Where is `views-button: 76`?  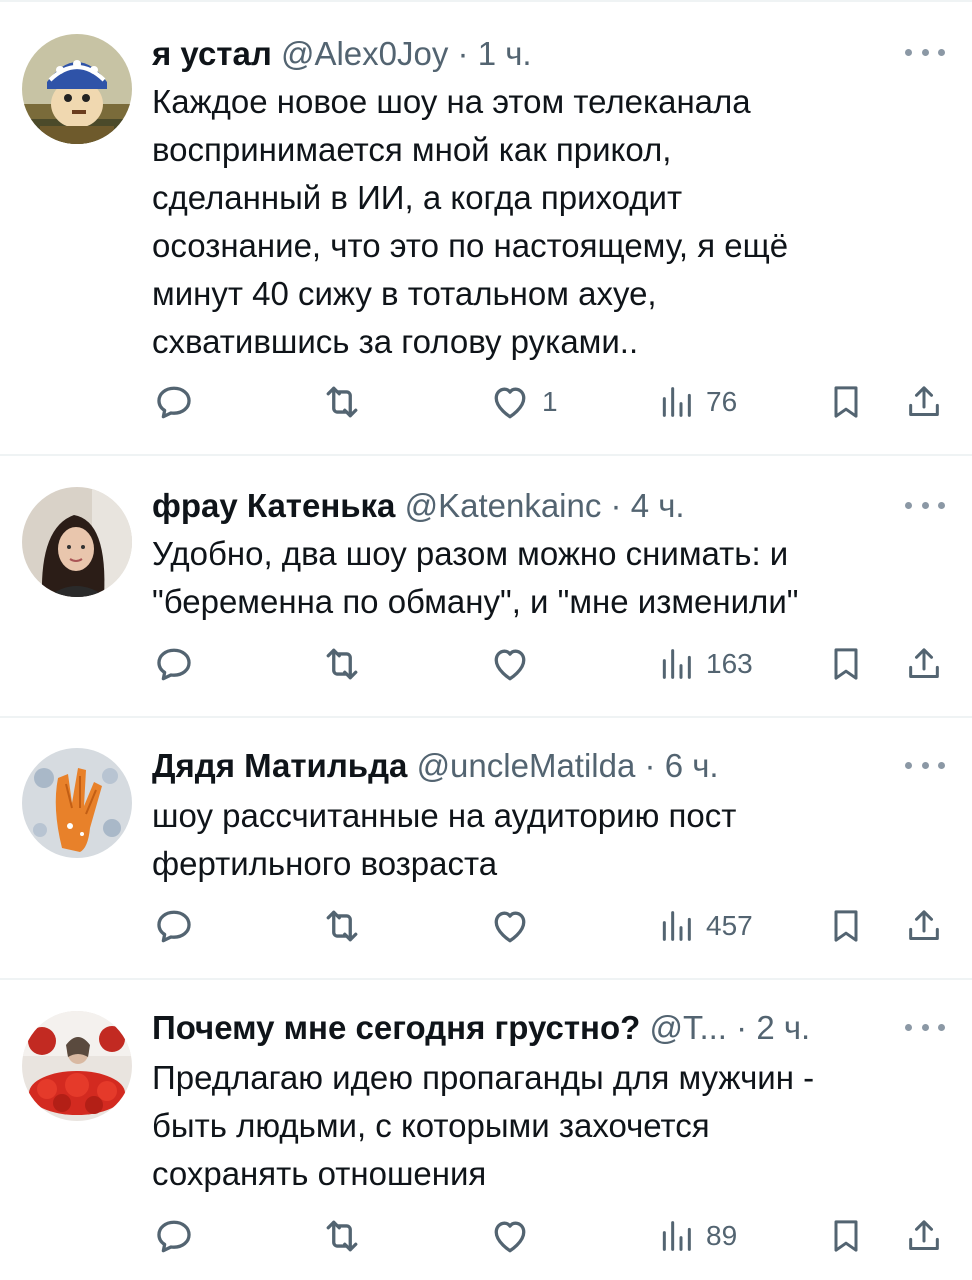 views-button: 76 is located at coordinates (696, 402).